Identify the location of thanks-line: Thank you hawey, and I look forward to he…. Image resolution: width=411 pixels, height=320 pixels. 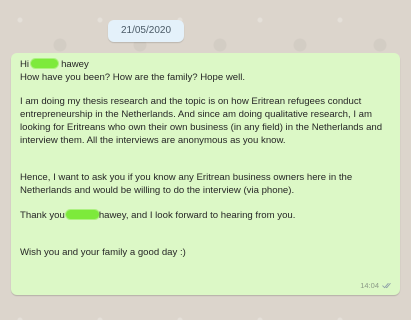
(207, 216).